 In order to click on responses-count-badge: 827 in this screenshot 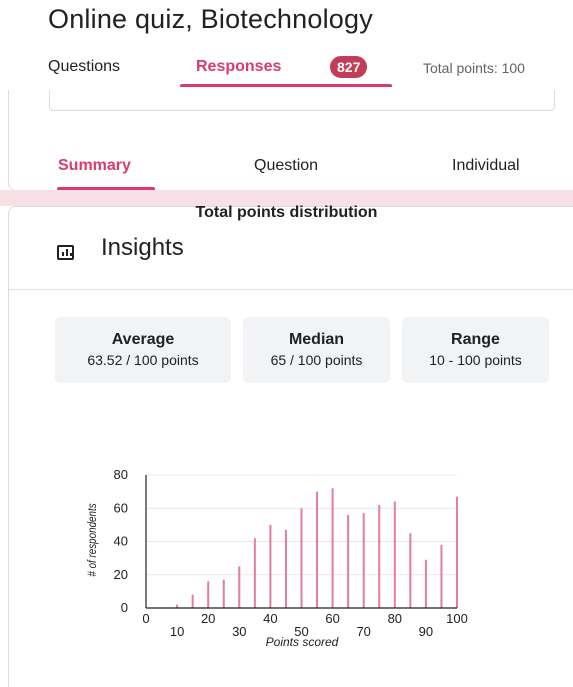, I will do `click(349, 67)`.